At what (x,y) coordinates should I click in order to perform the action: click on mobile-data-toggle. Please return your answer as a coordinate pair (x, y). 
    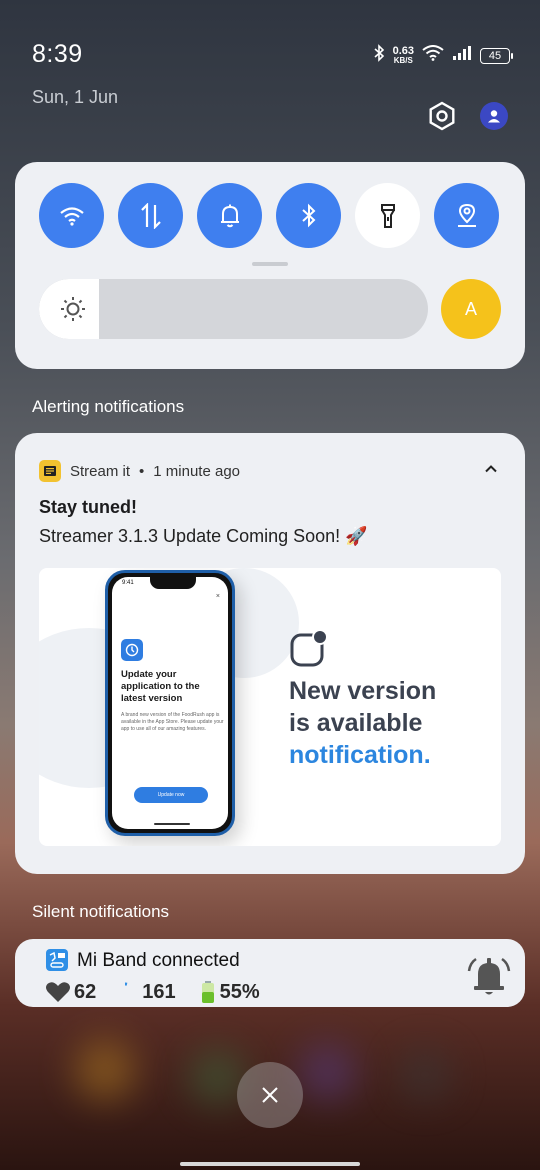
    Looking at the image, I should click on (150, 215).